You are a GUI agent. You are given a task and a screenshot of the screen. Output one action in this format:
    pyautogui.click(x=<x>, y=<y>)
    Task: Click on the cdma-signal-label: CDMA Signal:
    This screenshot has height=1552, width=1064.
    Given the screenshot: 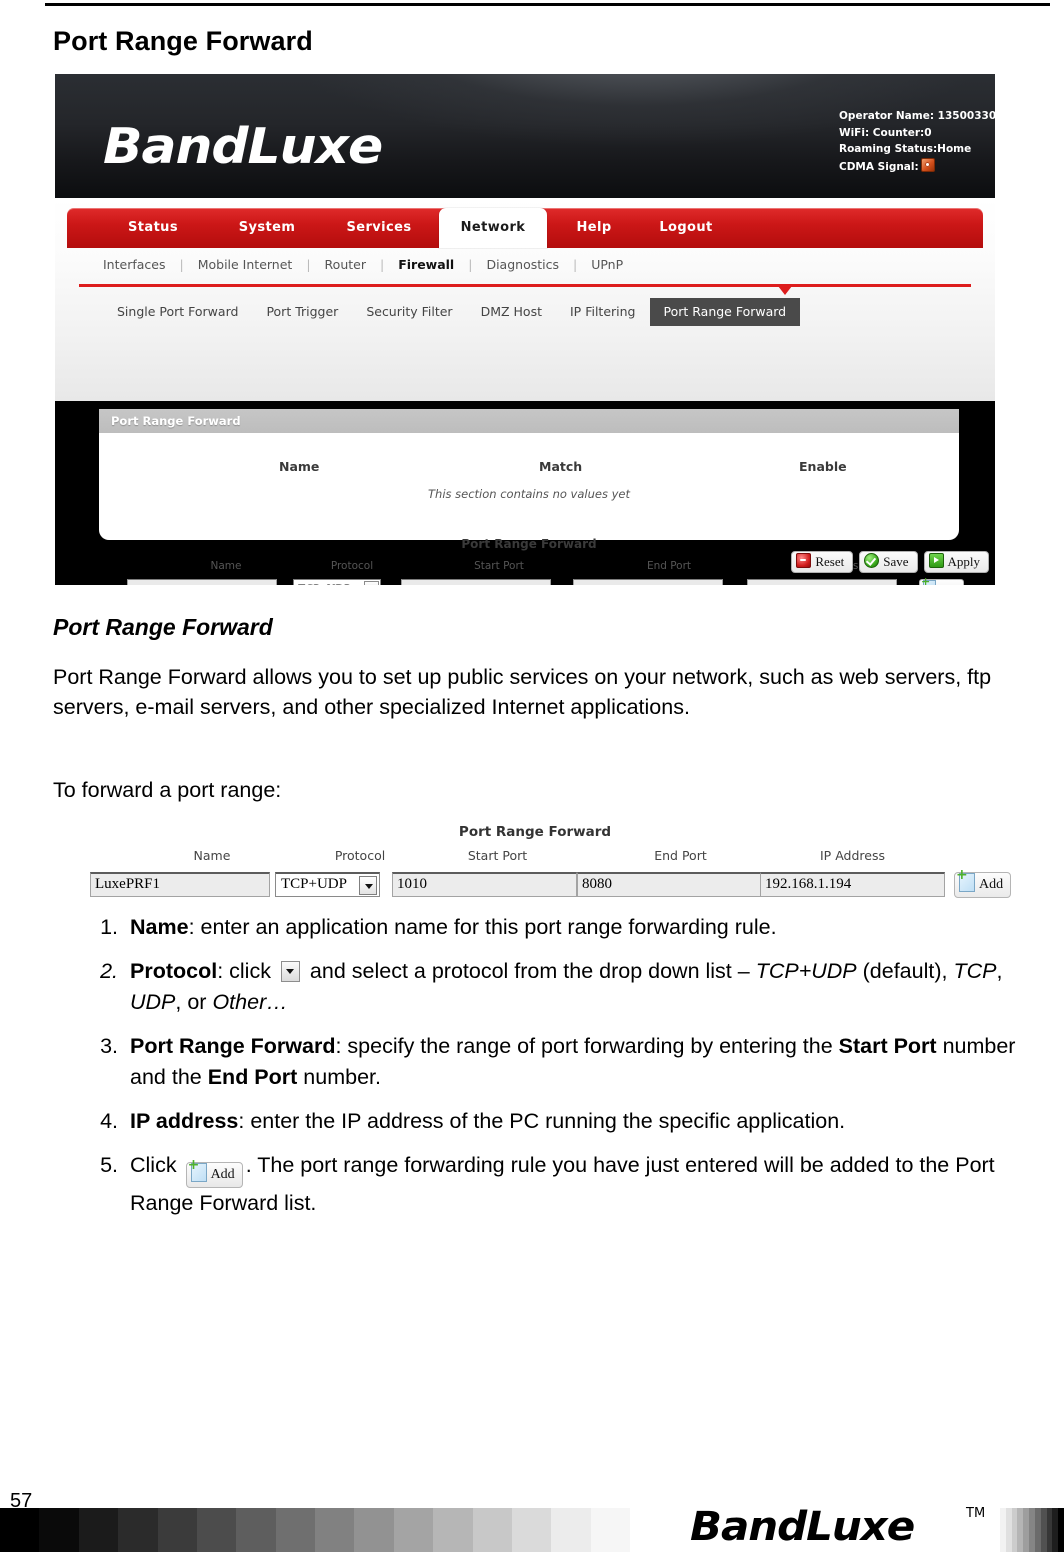 What is the action you would take?
    pyautogui.click(x=879, y=166)
    